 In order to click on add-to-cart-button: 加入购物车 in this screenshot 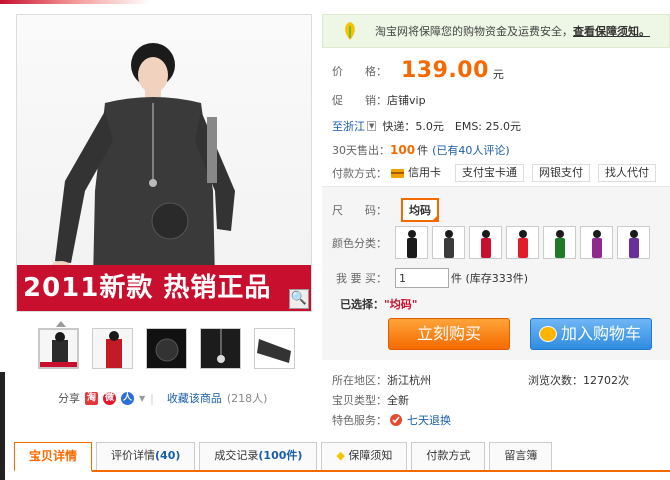, I will do `click(591, 334)`.